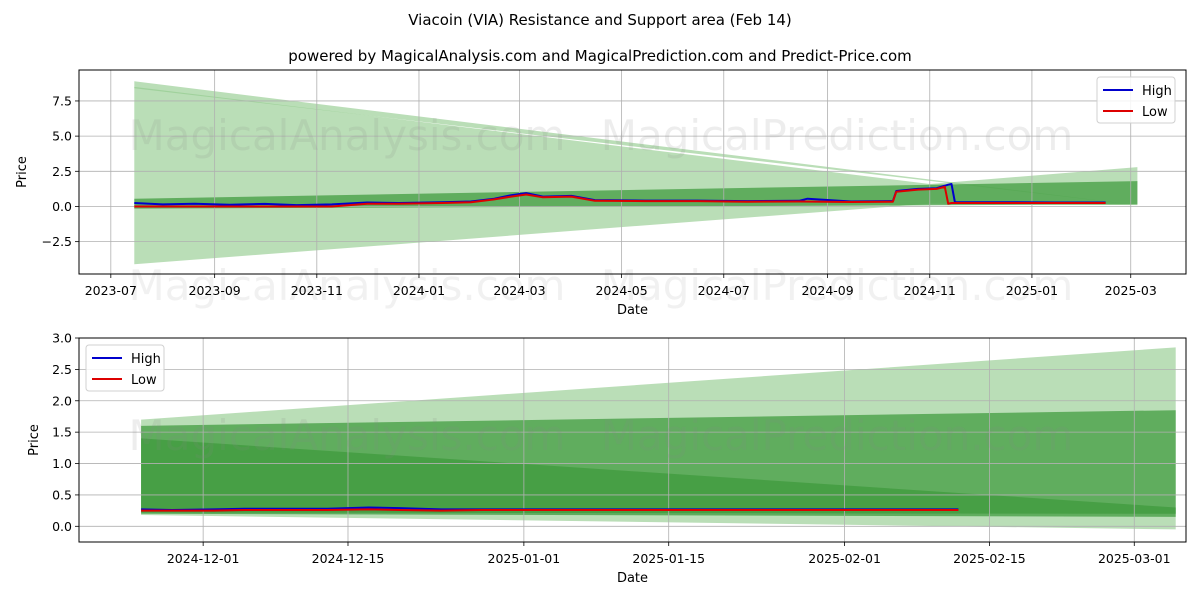 The height and width of the screenshot is (600, 1200). I want to click on x-tick-label: 2024-05, so click(621, 290).